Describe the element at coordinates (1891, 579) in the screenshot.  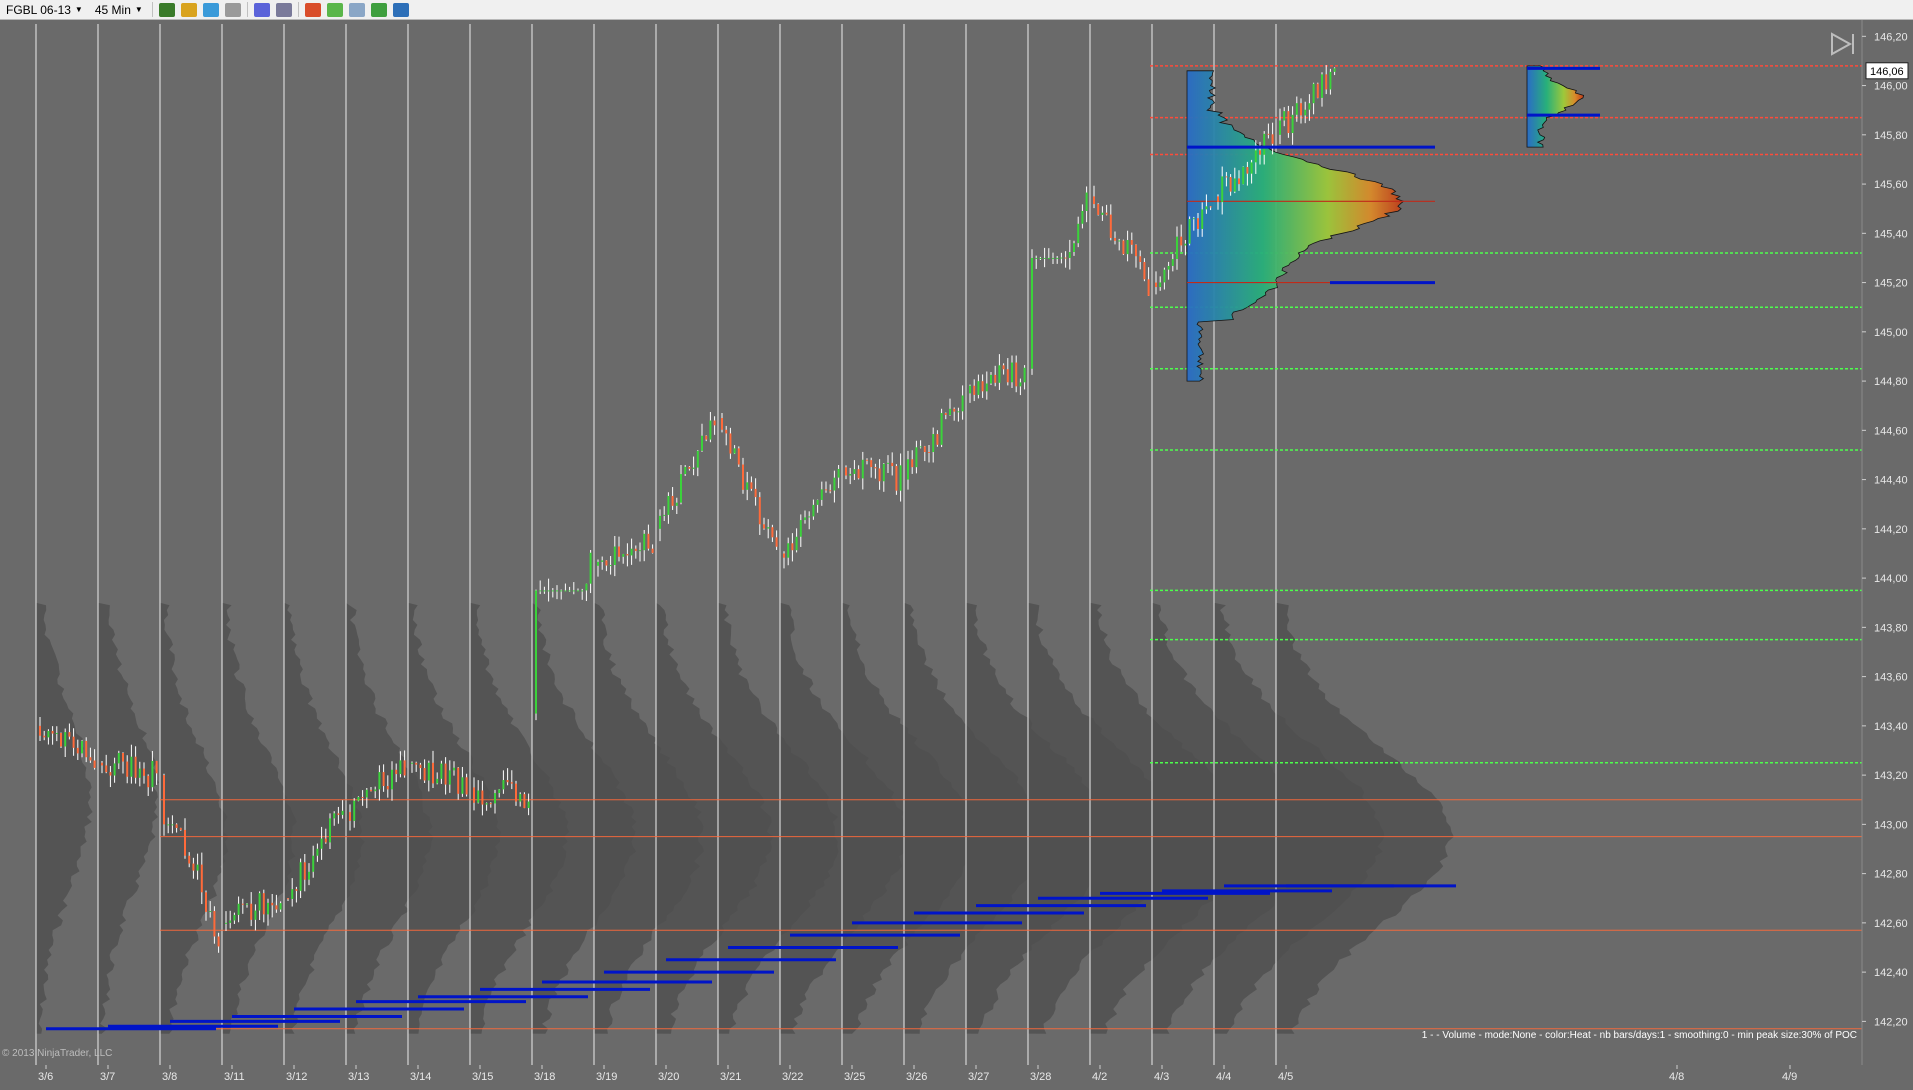
I see `price-tick-label: 144,00` at that location.